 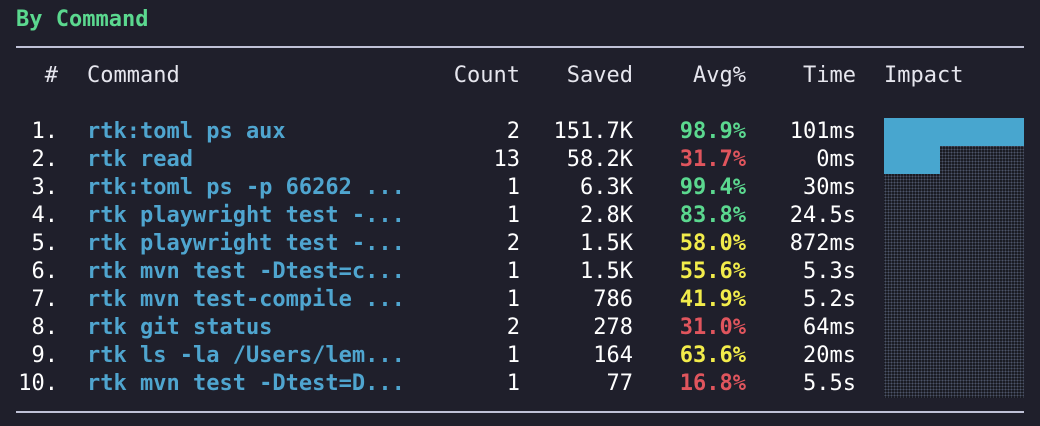 I want to click on row-num: 1., so click(x=45, y=131).